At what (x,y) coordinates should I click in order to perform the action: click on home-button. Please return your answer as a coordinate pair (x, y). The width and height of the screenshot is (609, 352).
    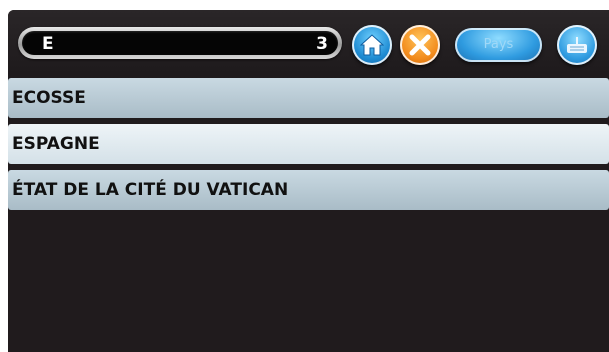
    Looking at the image, I should click on (372, 45).